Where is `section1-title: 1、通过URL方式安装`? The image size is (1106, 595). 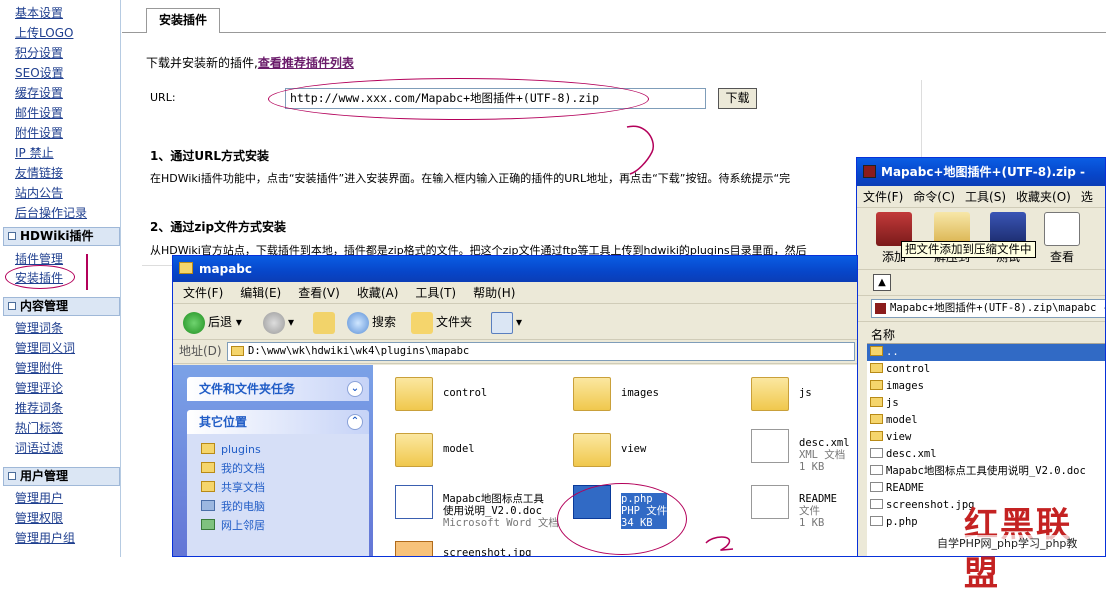
section1-title: 1、通过URL方式安装 is located at coordinates (209, 156).